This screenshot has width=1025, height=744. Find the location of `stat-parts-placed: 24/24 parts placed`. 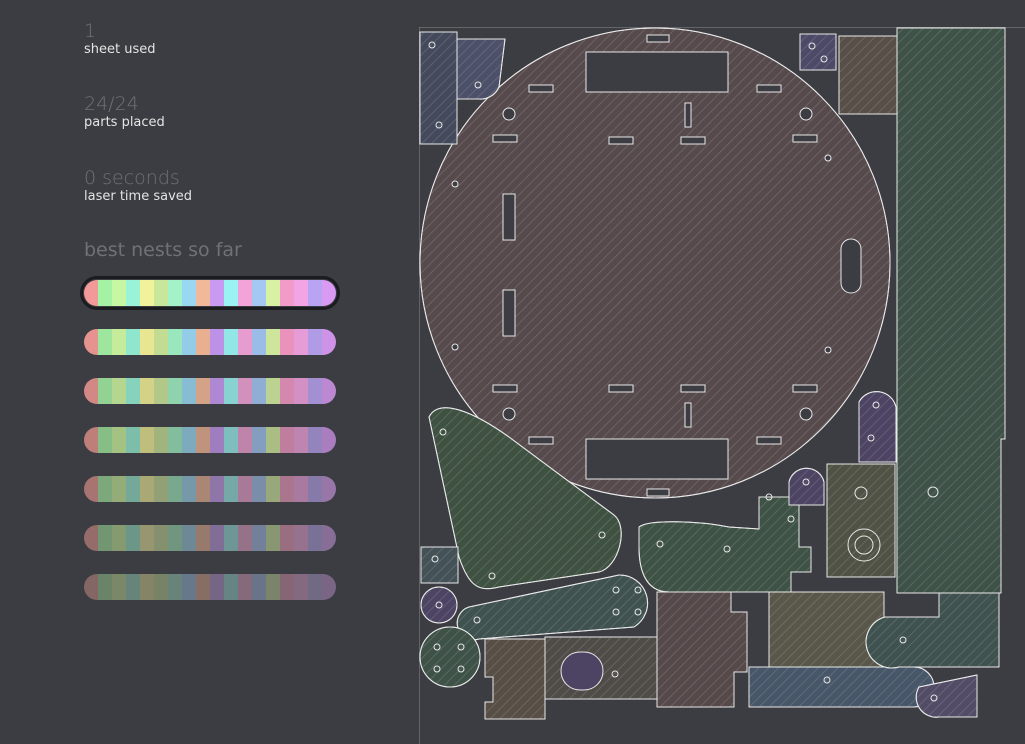

stat-parts-placed: 24/24 parts placed is located at coordinates (124, 112).